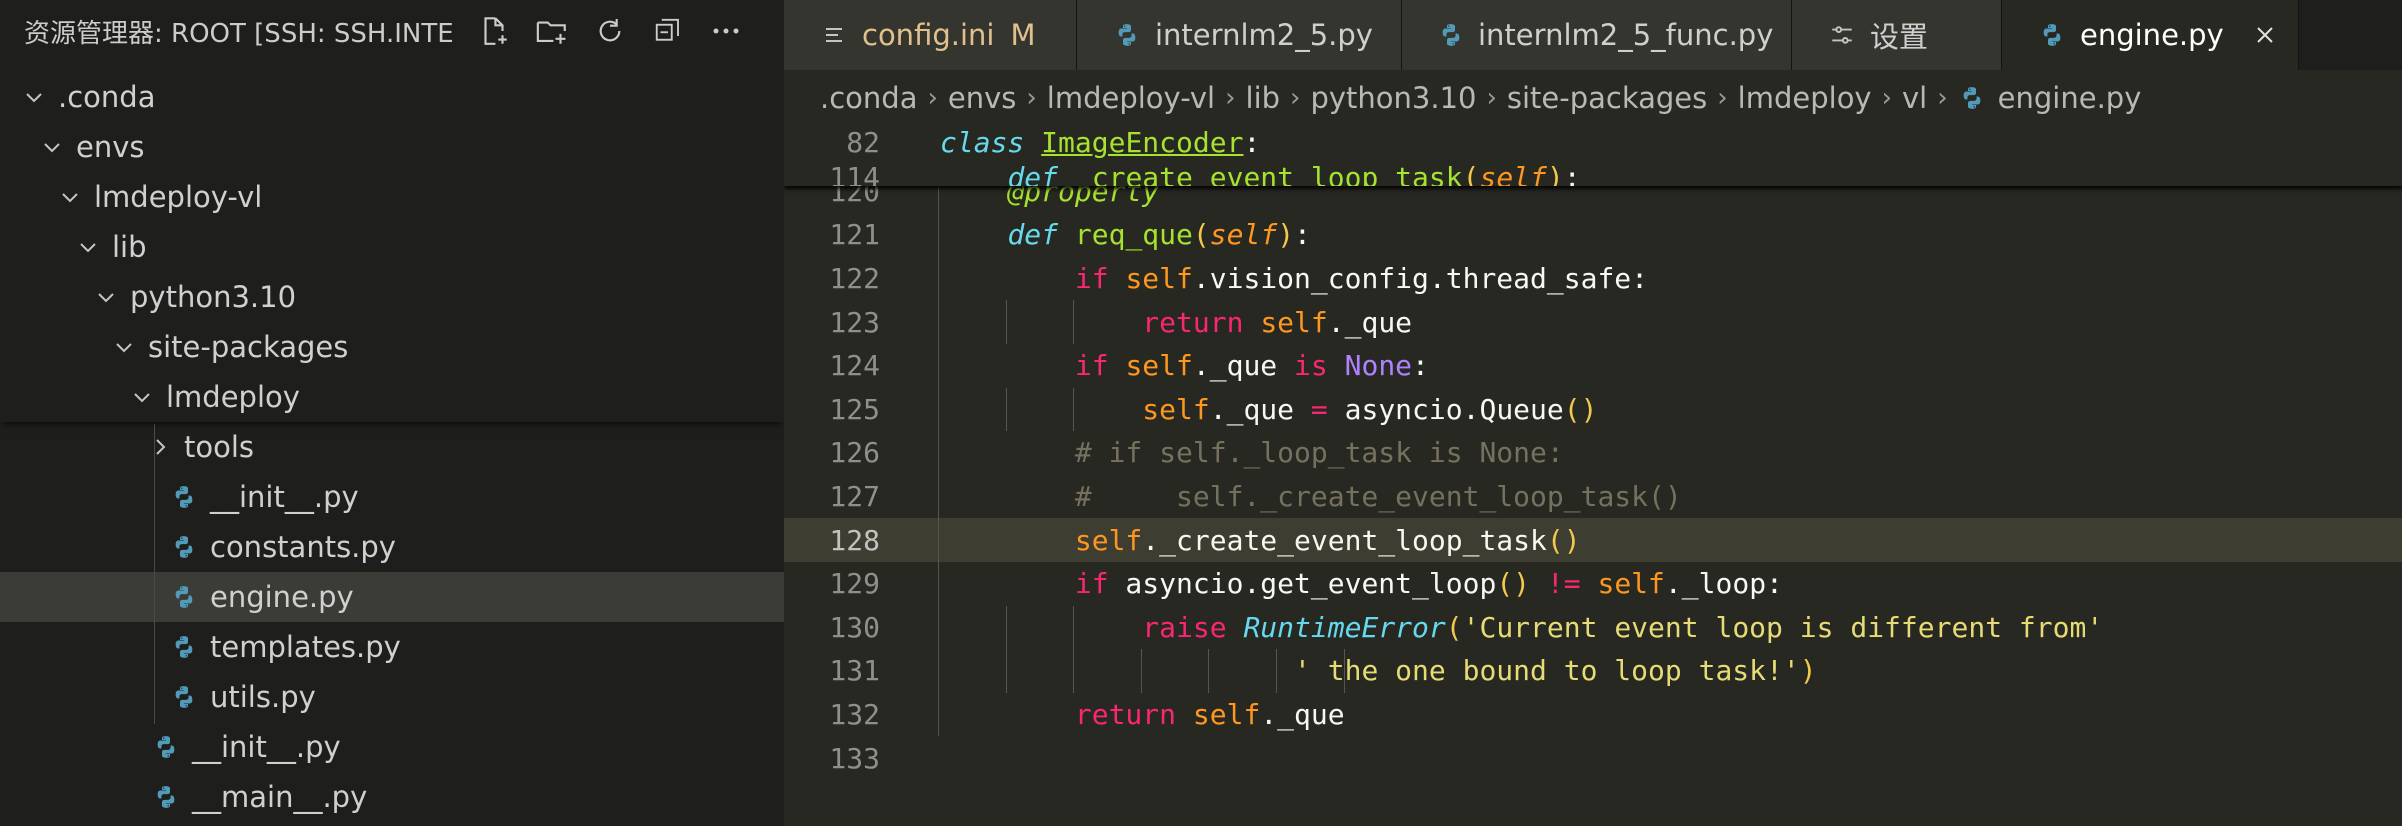  I want to click on code-line: 128 self._create_event_loop_task(), so click(1593, 540).